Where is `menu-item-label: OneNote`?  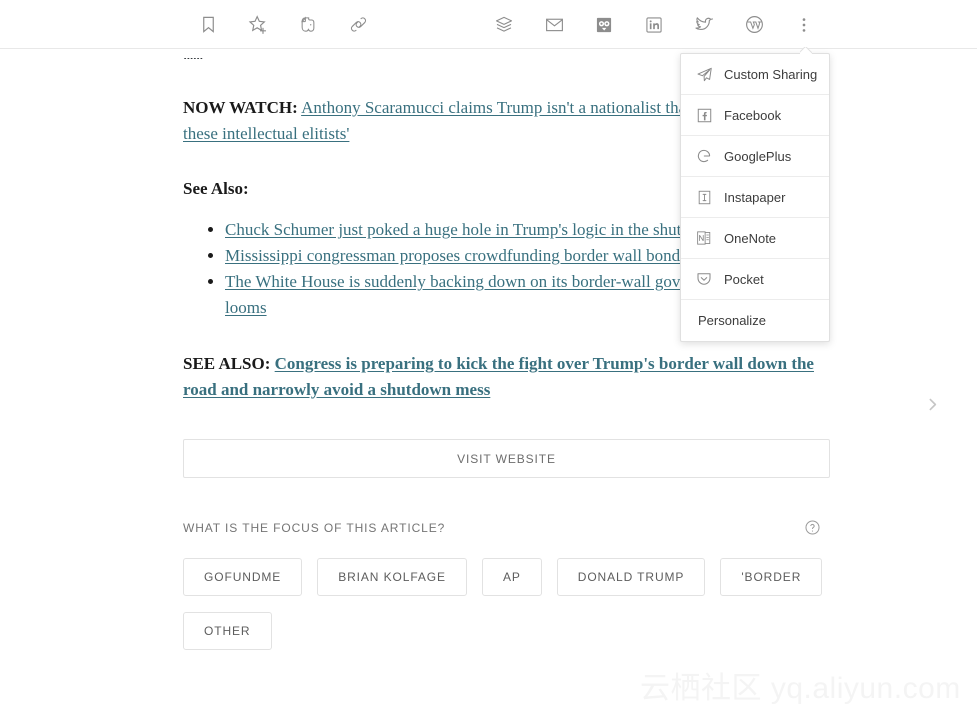 menu-item-label: OneNote is located at coordinates (750, 238).